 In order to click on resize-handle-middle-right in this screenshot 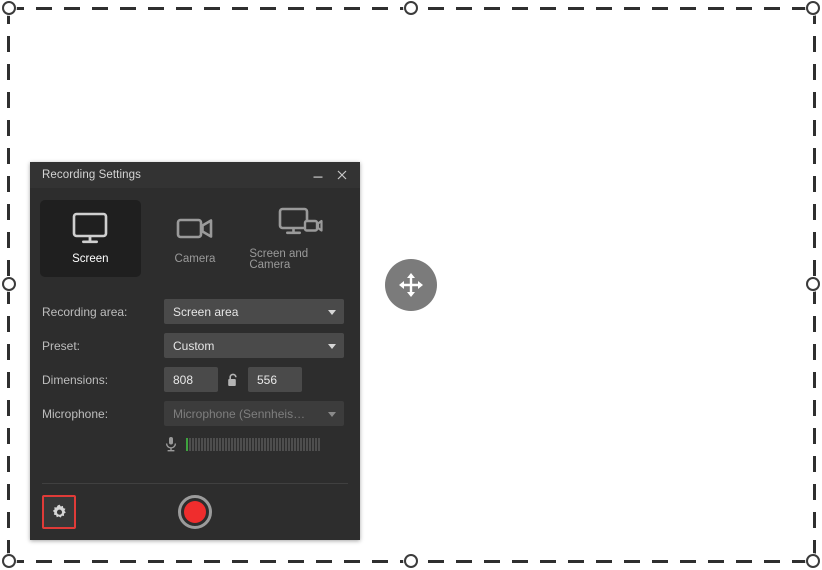, I will do `click(813, 284)`.